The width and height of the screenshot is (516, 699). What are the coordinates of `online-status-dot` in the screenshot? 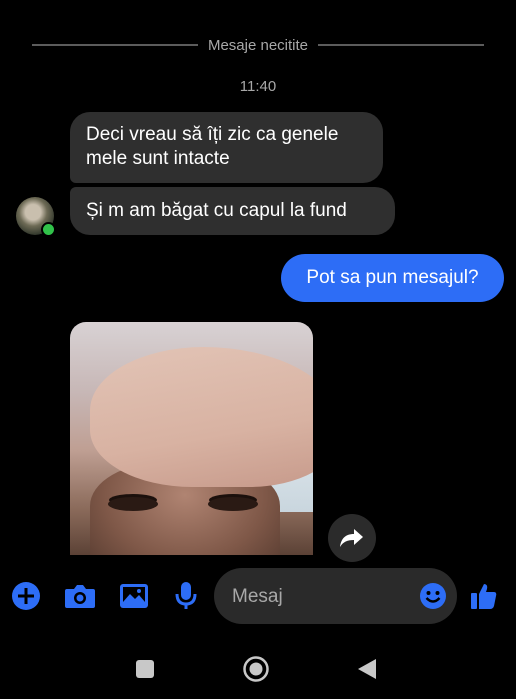 It's located at (48, 229).